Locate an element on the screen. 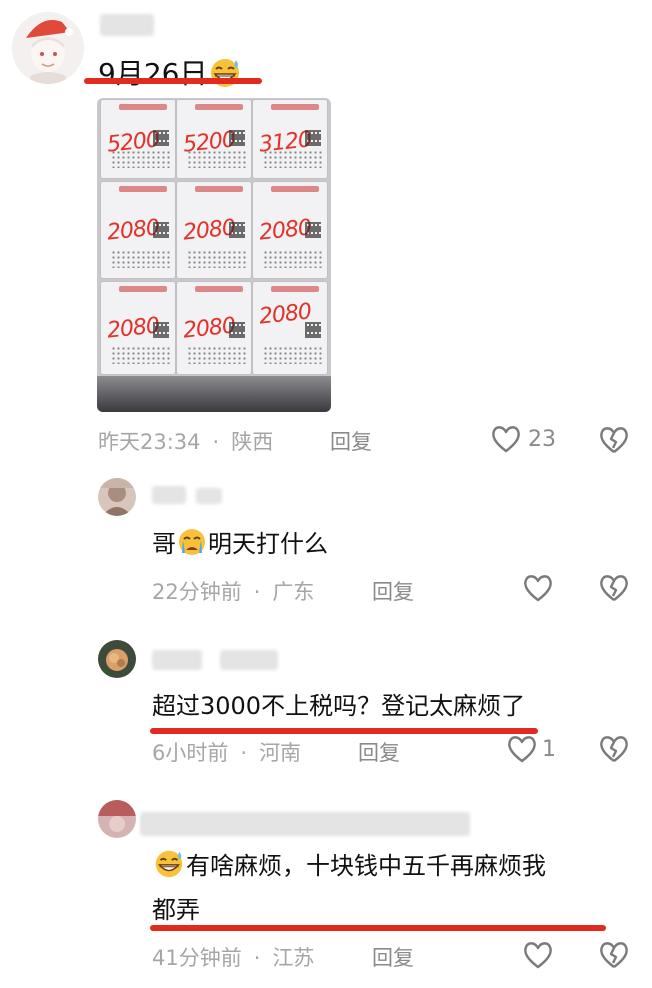  comment-1-name-blurred is located at coordinates (169, 495).